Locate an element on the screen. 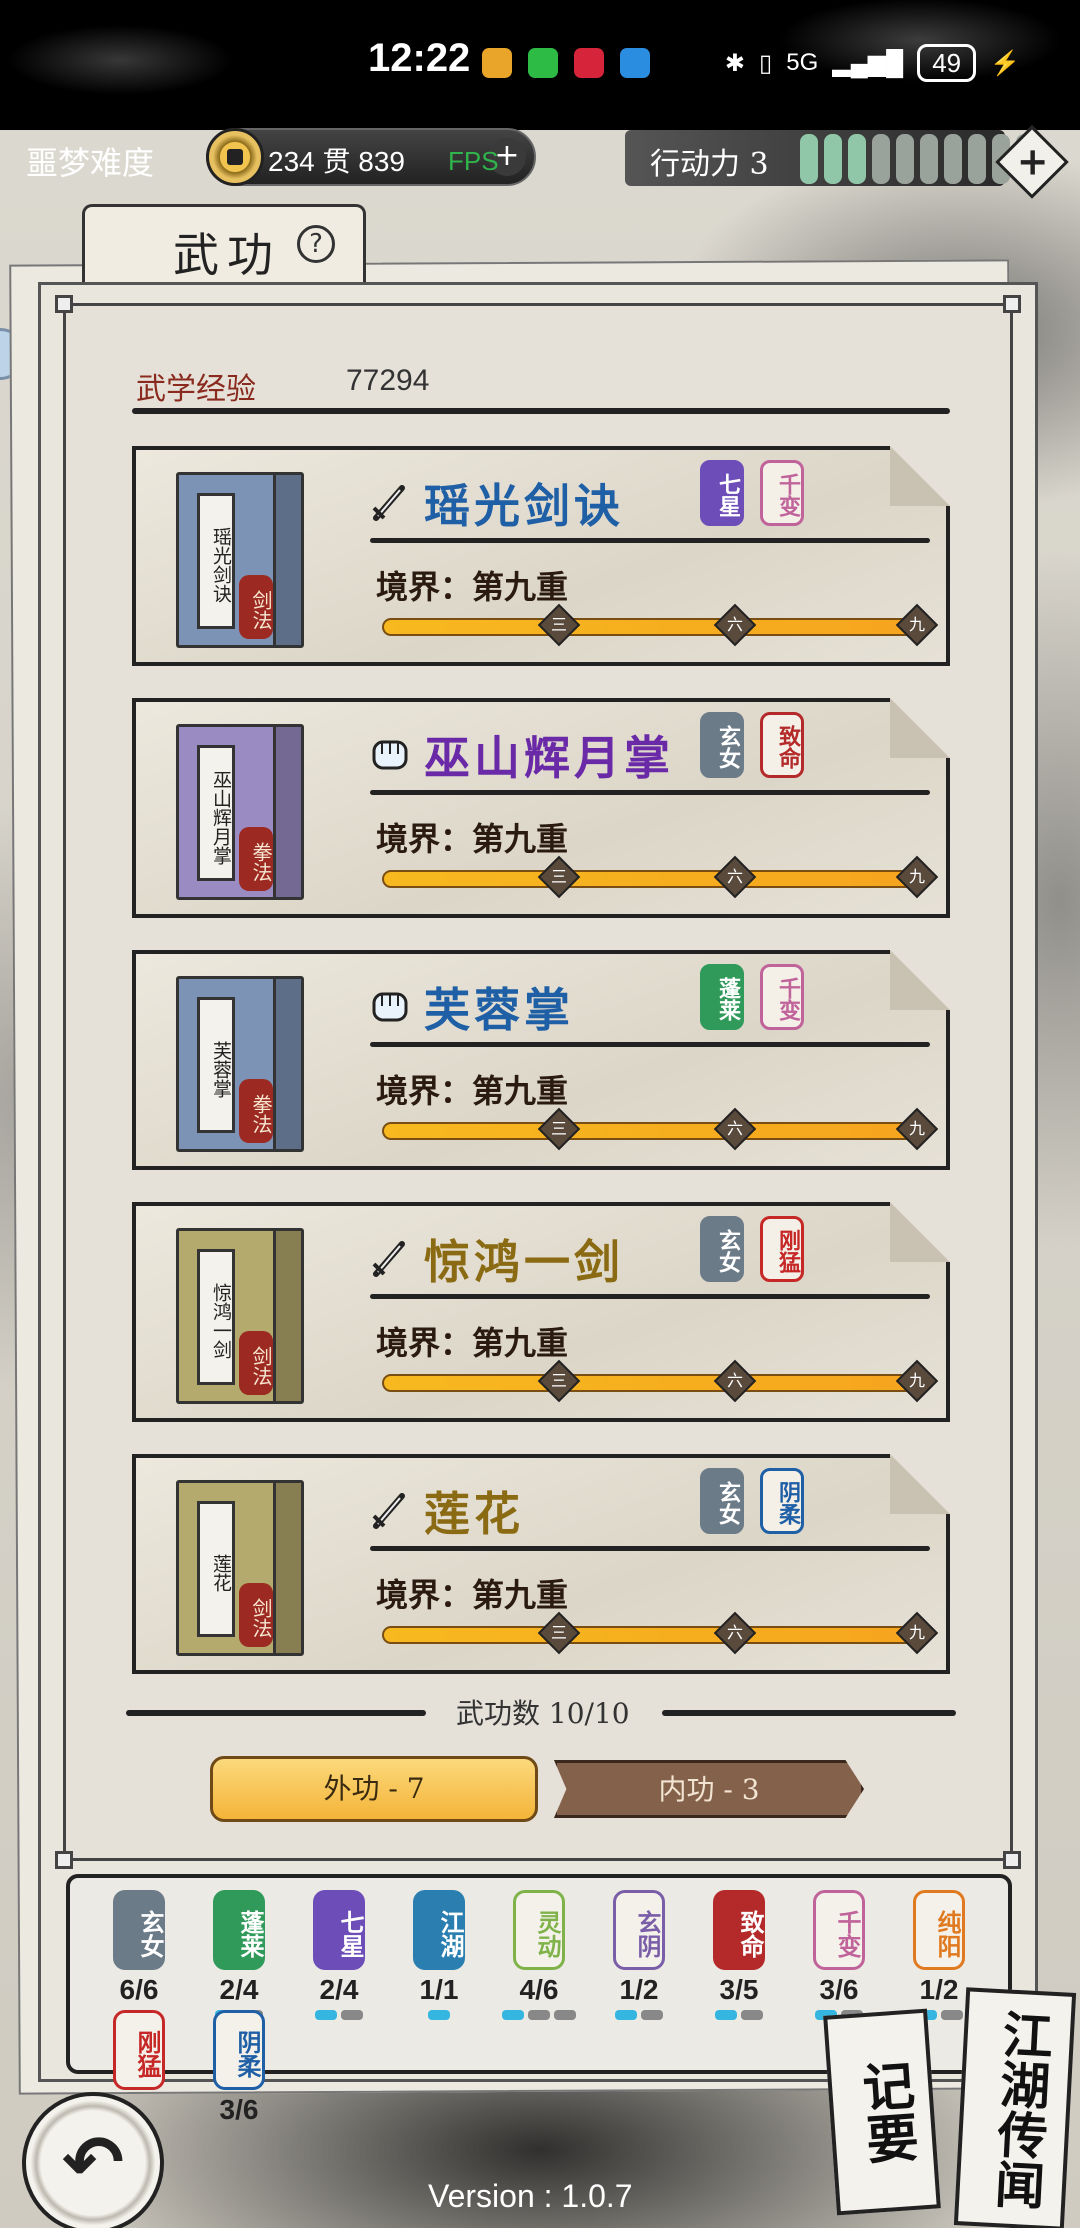 This screenshot has height=2228, width=1080. book-title: 芙蓉掌 is located at coordinates (216, 1065).